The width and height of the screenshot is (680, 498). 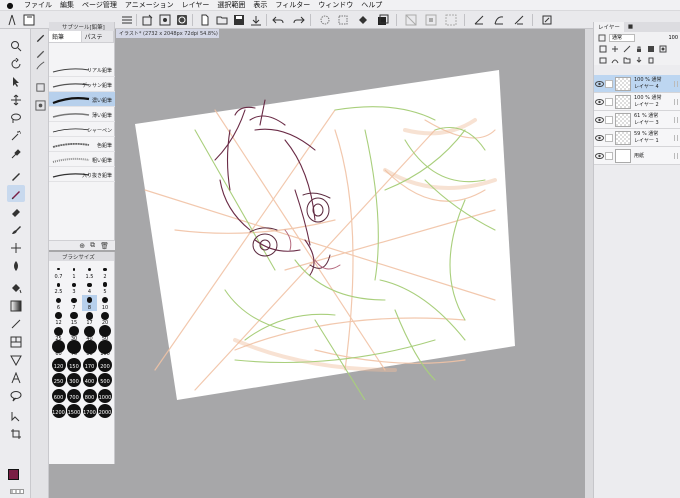 What do you see at coordinates (82, 144) in the screenshot?
I see `brush-item: 色鉛筆` at bounding box center [82, 144].